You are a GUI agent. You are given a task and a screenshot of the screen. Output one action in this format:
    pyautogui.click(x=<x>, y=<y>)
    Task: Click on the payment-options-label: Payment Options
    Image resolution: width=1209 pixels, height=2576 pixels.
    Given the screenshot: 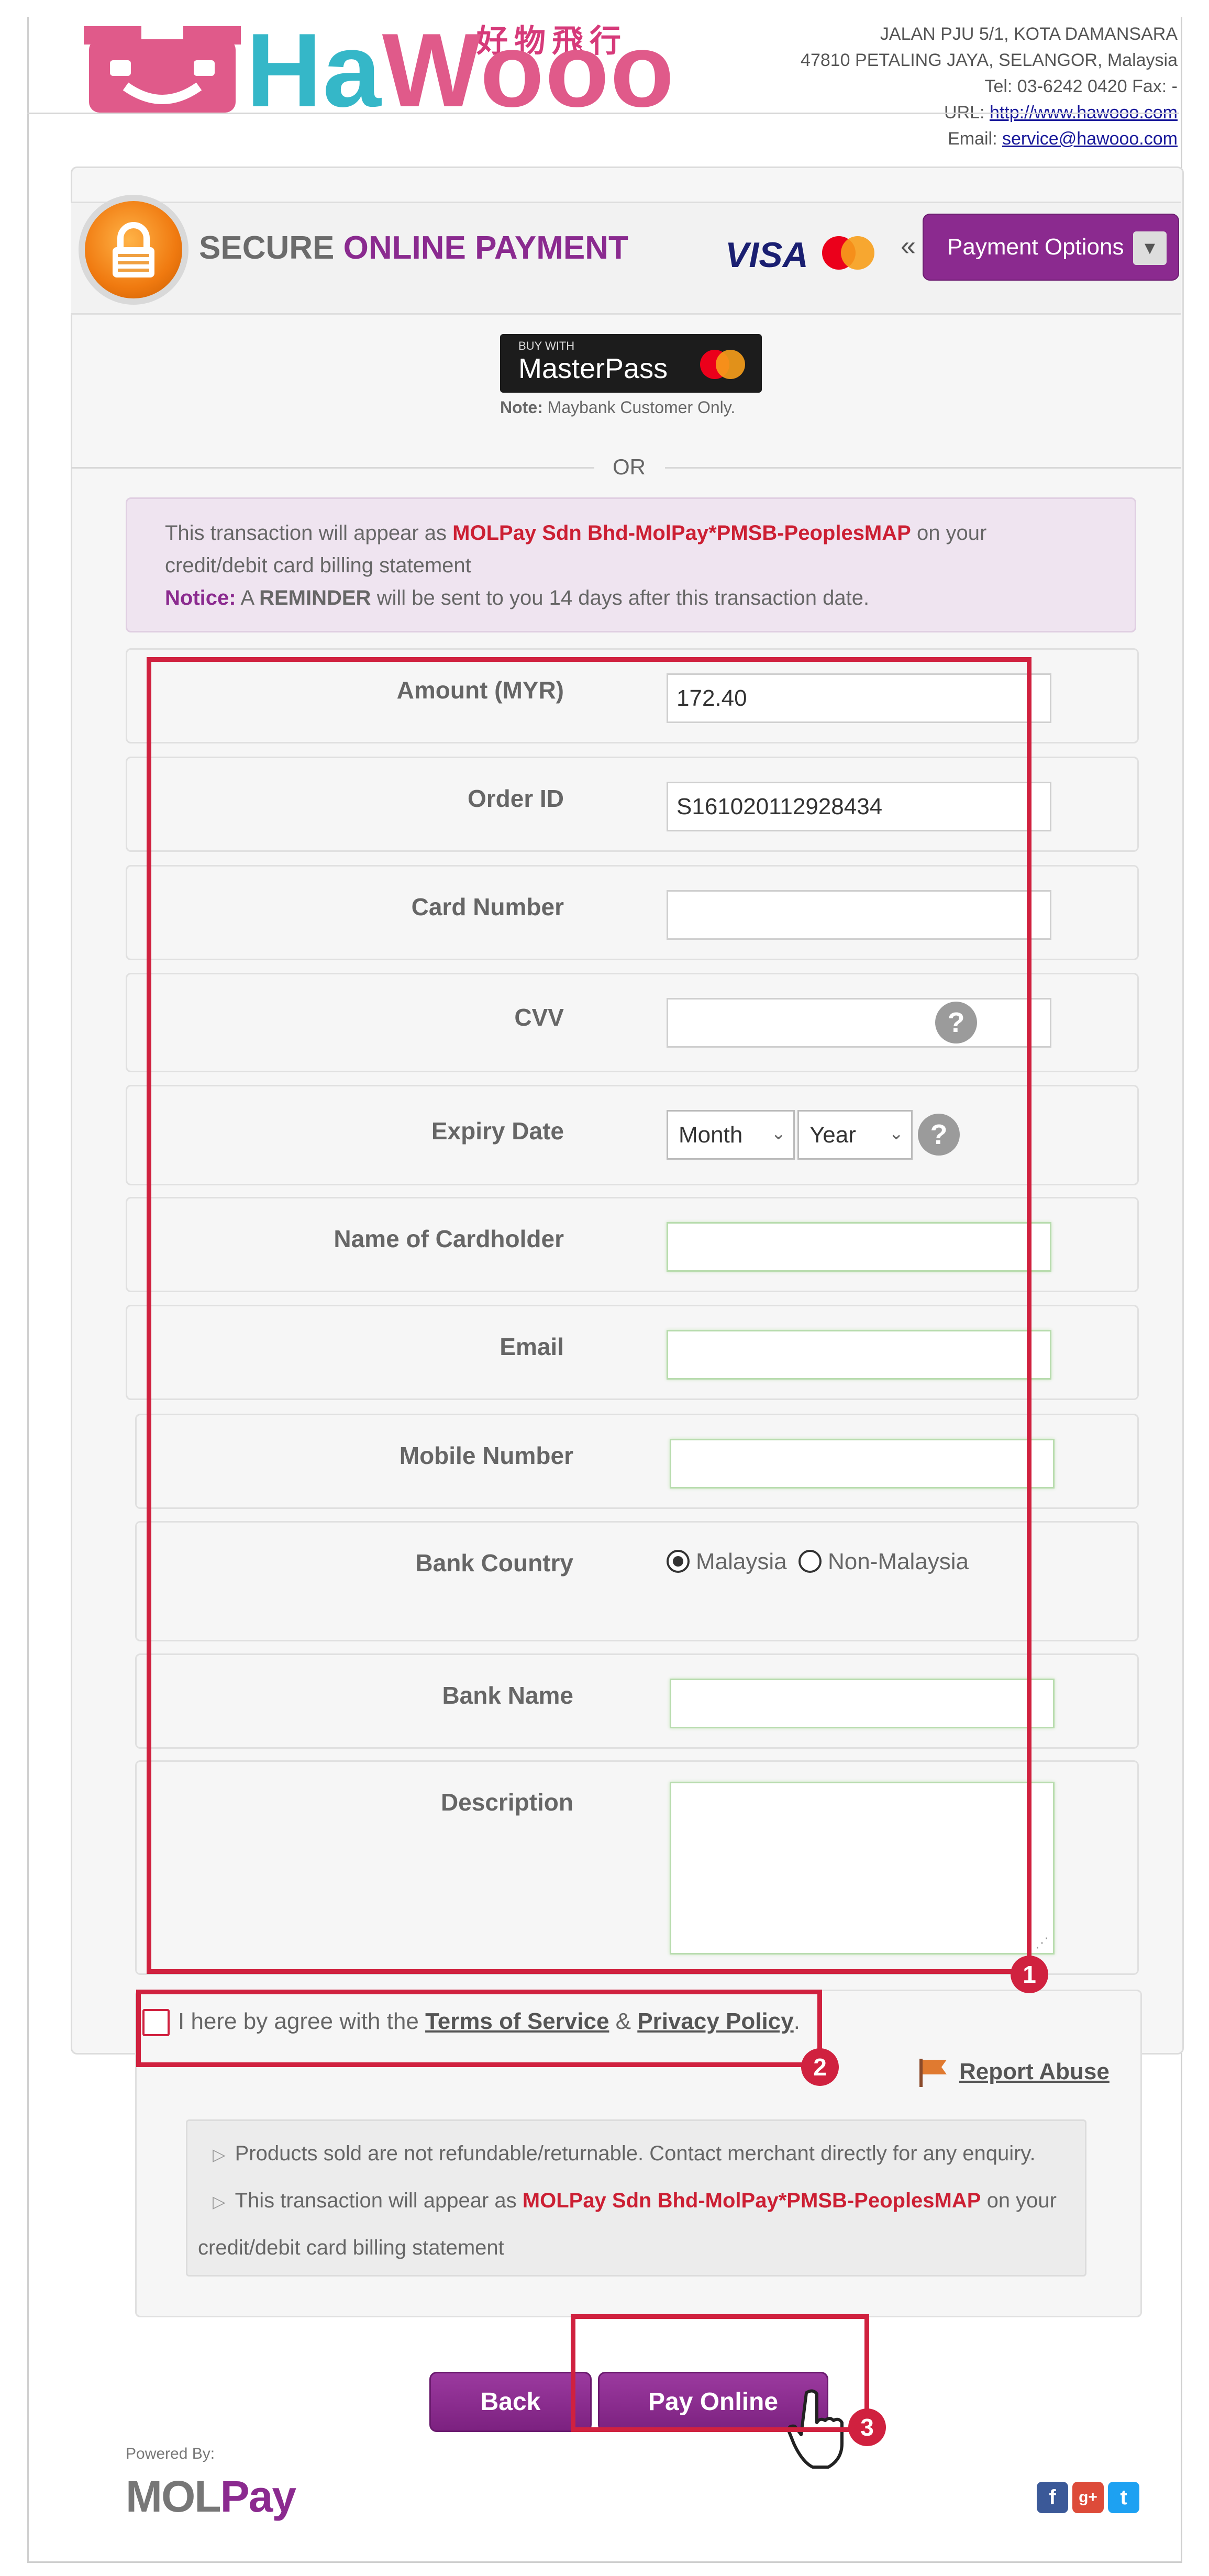 What is the action you would take?
    pyautogui.click(x=1035, y=247)
    